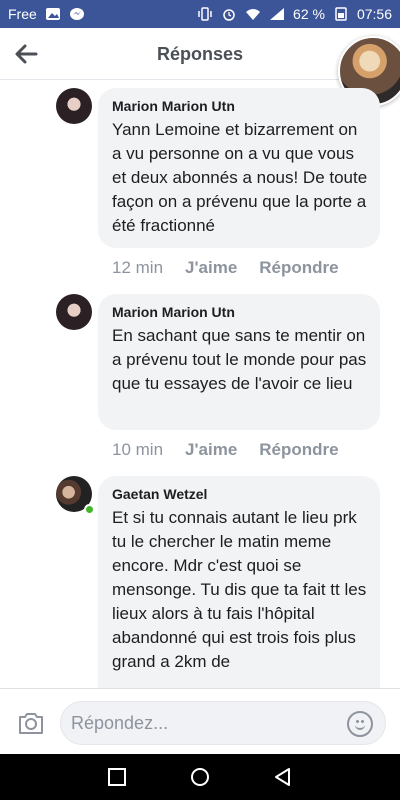  I want to click on status-bar: Free 62 % 07:56, so click(200, 14).